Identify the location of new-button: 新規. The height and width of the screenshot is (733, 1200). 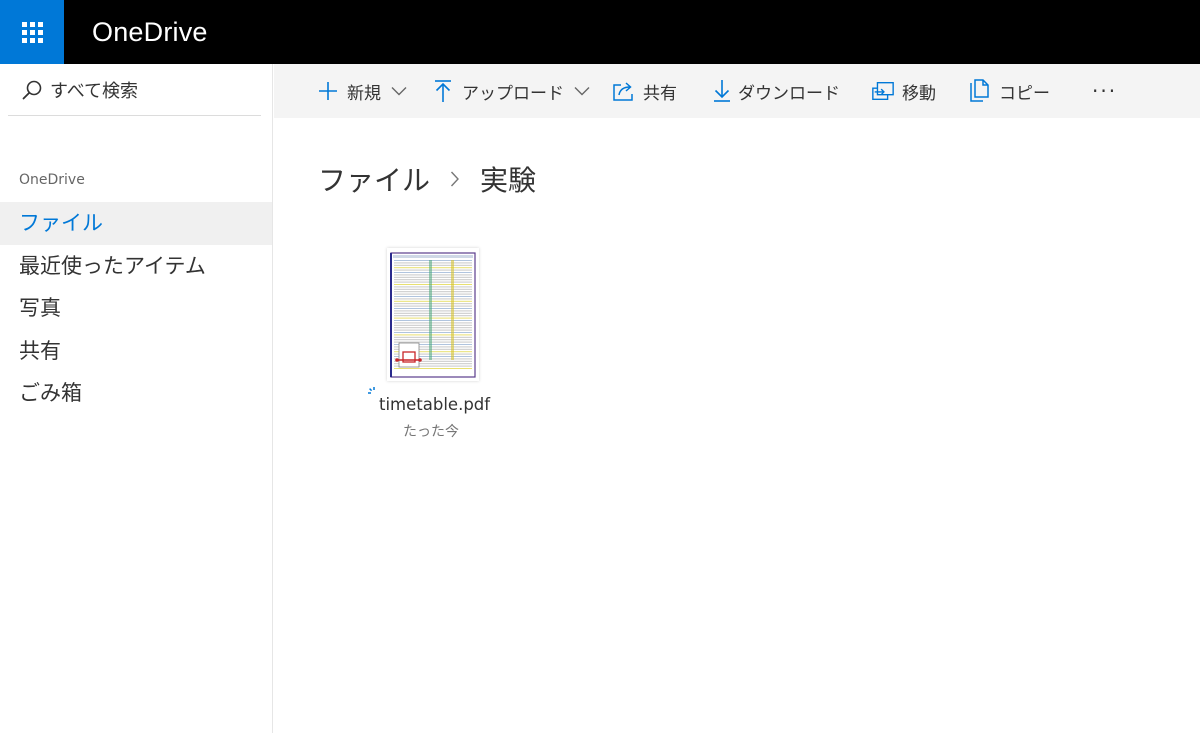
(361, 91).